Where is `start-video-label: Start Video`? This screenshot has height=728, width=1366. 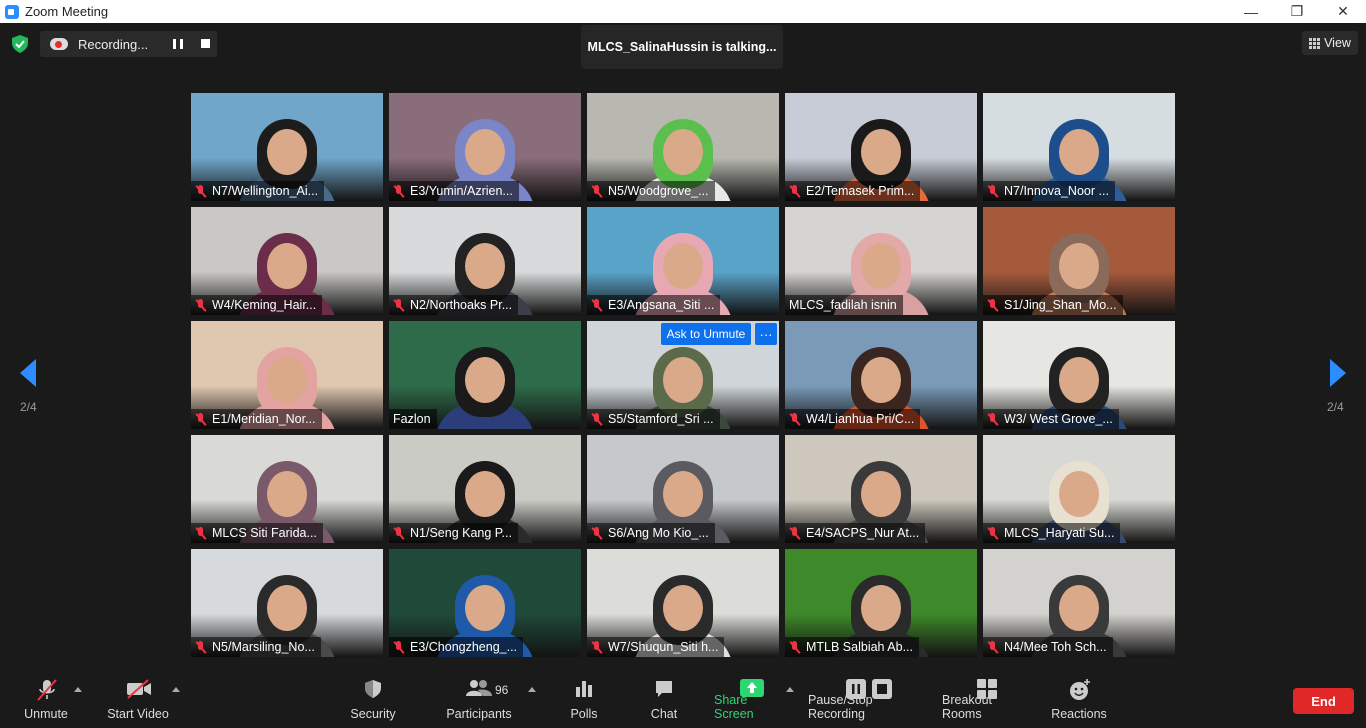
start-video-label: Start Video is located at coordinates (138, 714).